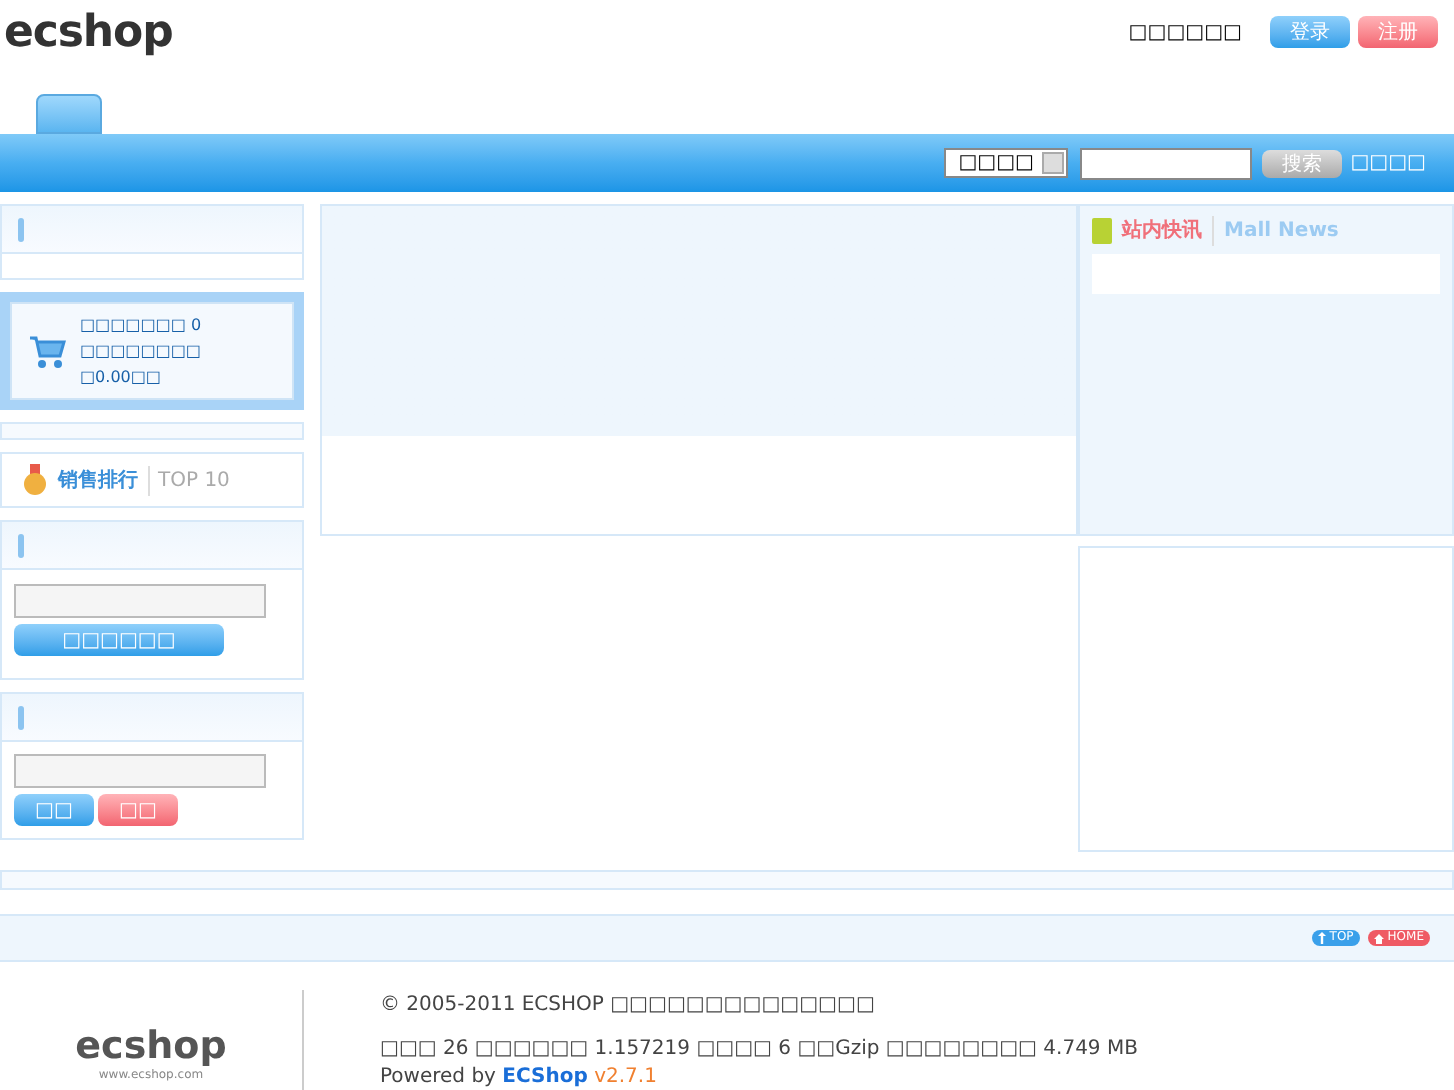 The width and height of the screenshot is (1454, 1090). What do you see at coordinates (140, 601) in the screenshot?
I see `order-number-field` at bounding box center [140, 601].